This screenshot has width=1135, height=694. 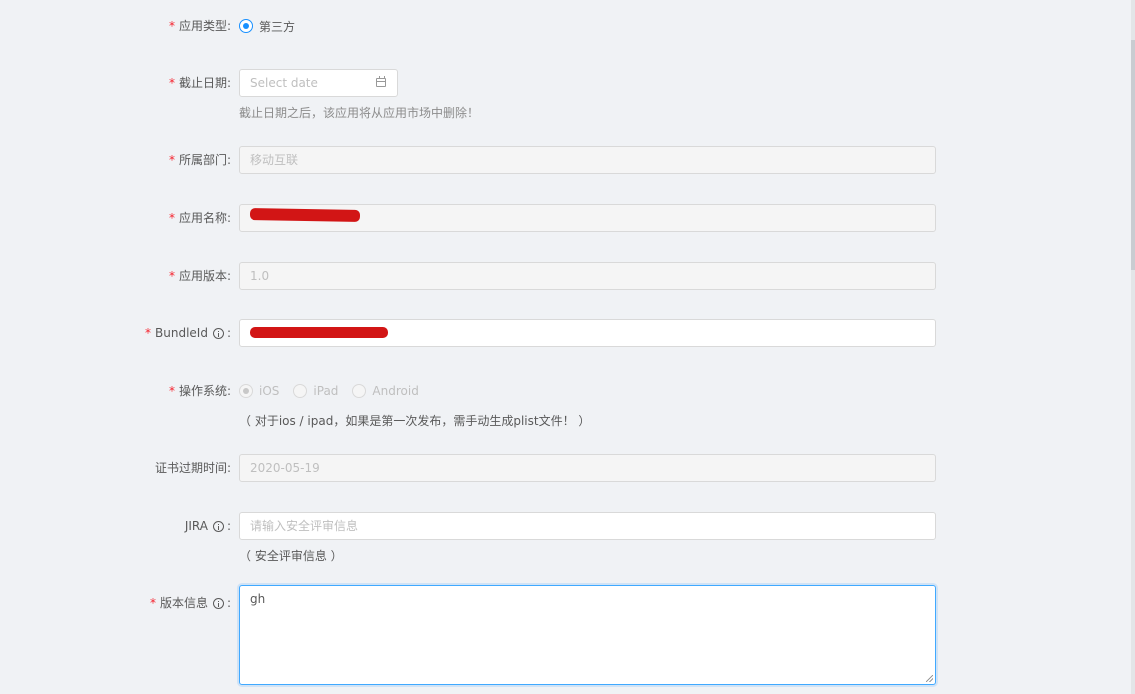 I want to click on os-radio-group: iOS iPad Android, so click(x=336, y=391).